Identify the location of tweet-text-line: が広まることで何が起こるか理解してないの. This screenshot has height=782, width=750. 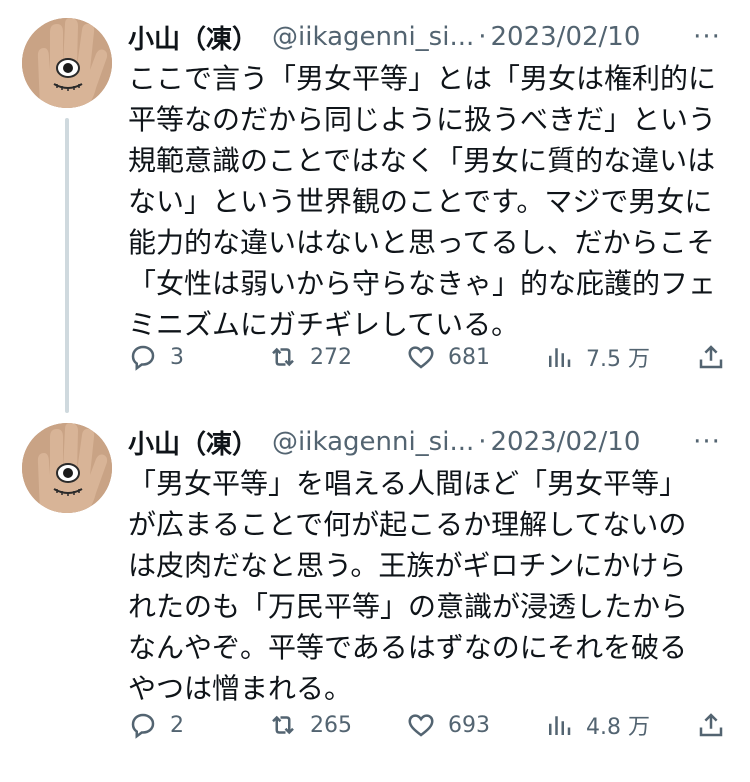
(407, 524).